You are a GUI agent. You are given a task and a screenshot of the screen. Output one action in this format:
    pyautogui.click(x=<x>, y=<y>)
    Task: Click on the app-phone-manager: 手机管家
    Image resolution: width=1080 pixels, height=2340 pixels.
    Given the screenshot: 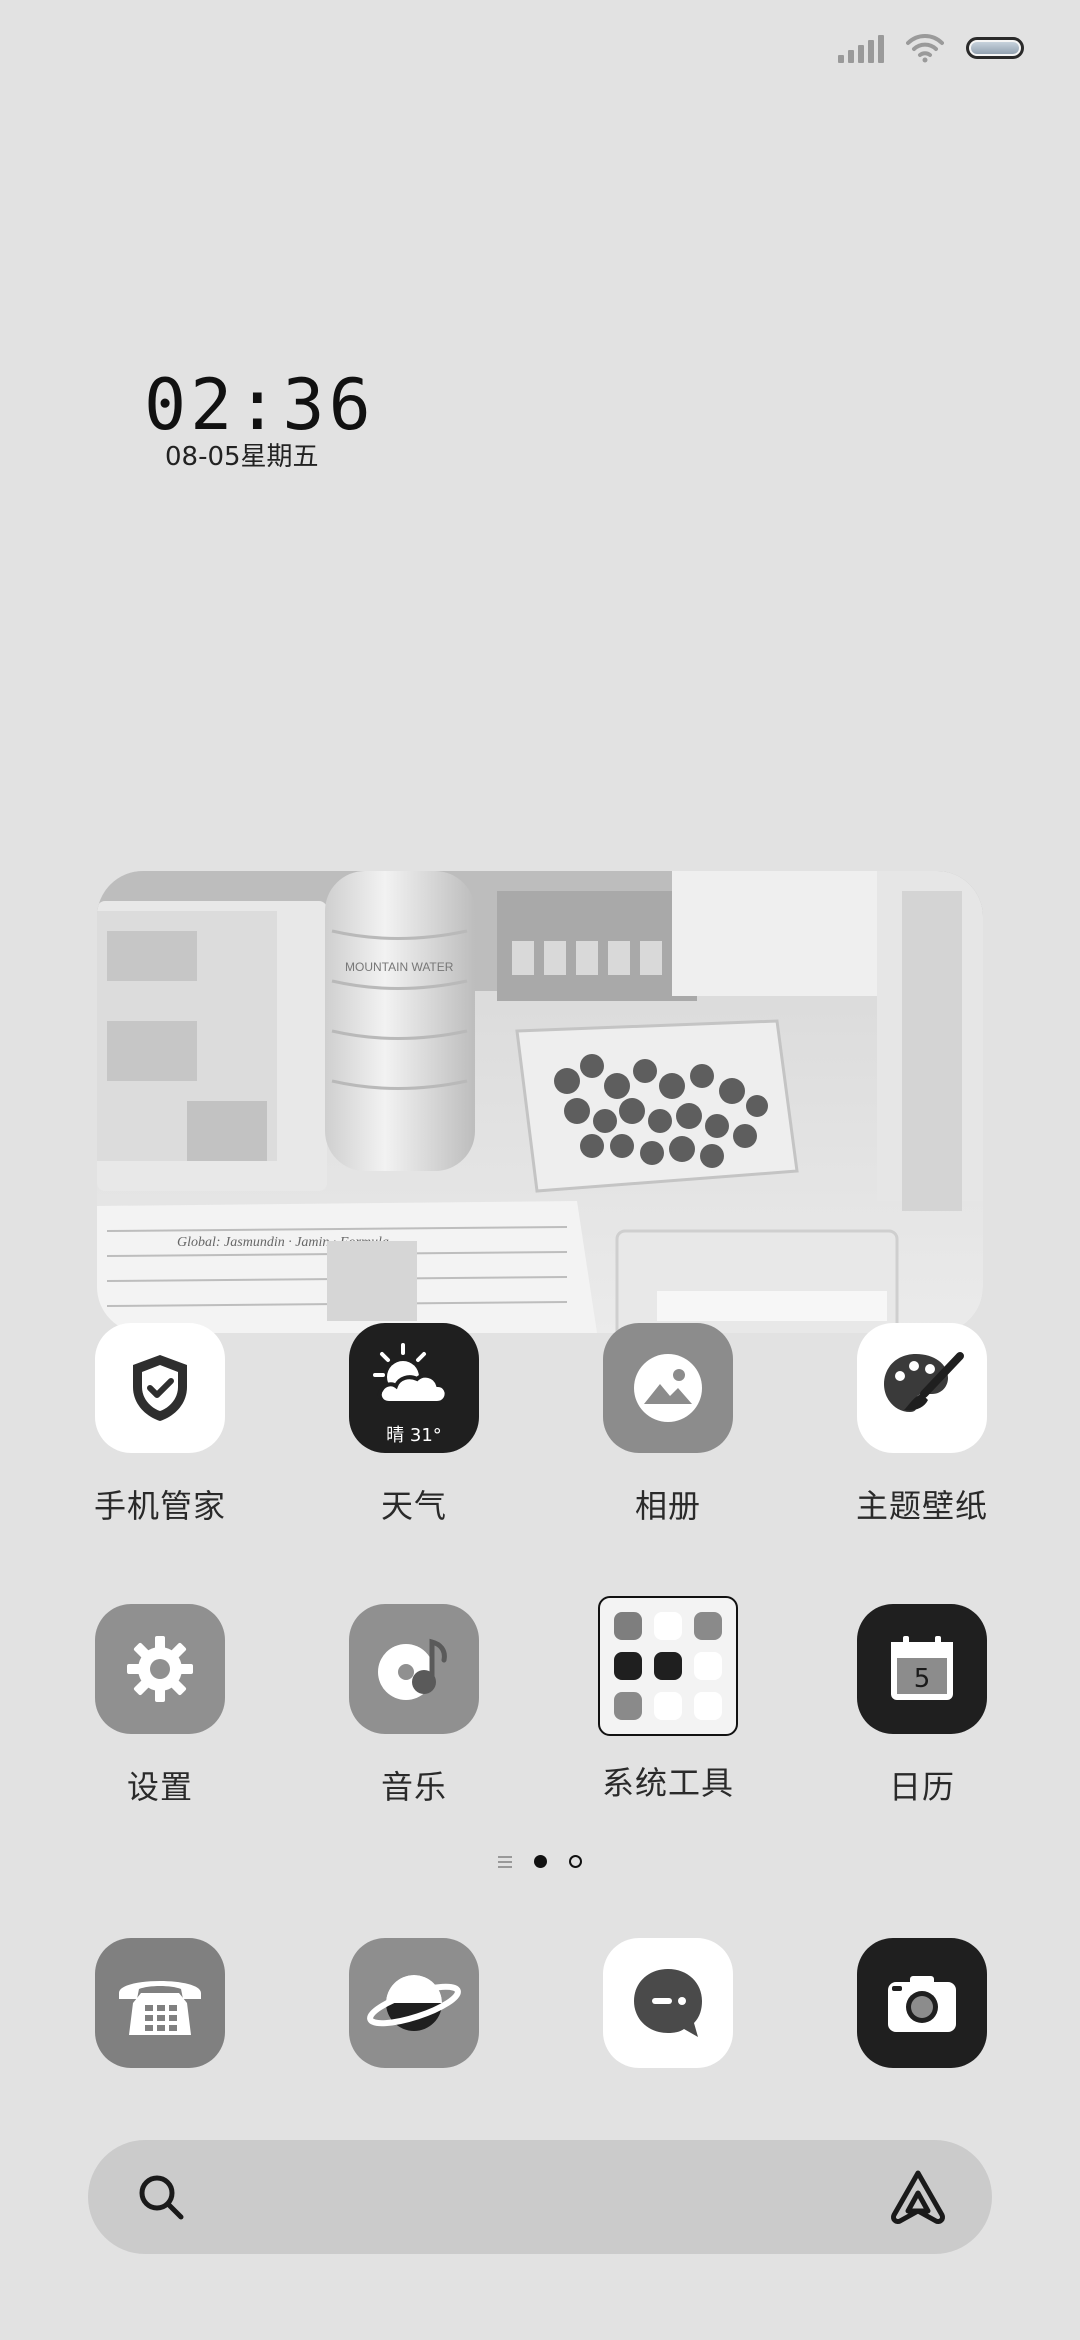 What is the action you would take?
    pyautogui.click(x=160, y=1425)
    